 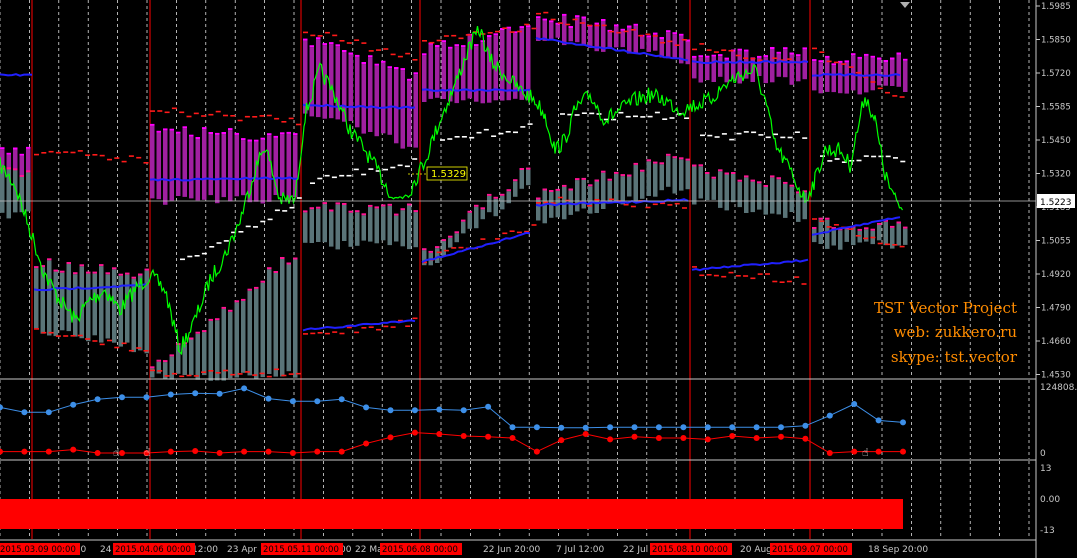 What do you see at coordinates (955, 332) in the screenshot?
I see `watermark-web: web: zukkero.ru` at bounding box center [955, 332].